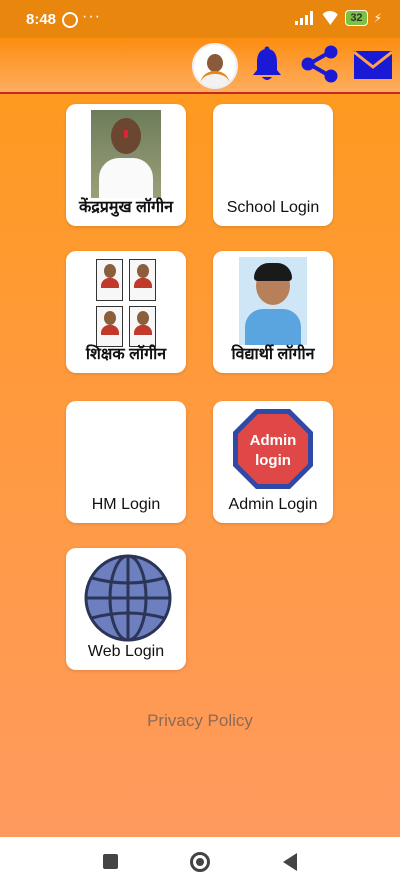 This screenshot has width=400, height=889. Describe the element at coordinates (273, 354) in the screenshot. I see `tile-label: विद्यार्थी लॉगीन` at that location.